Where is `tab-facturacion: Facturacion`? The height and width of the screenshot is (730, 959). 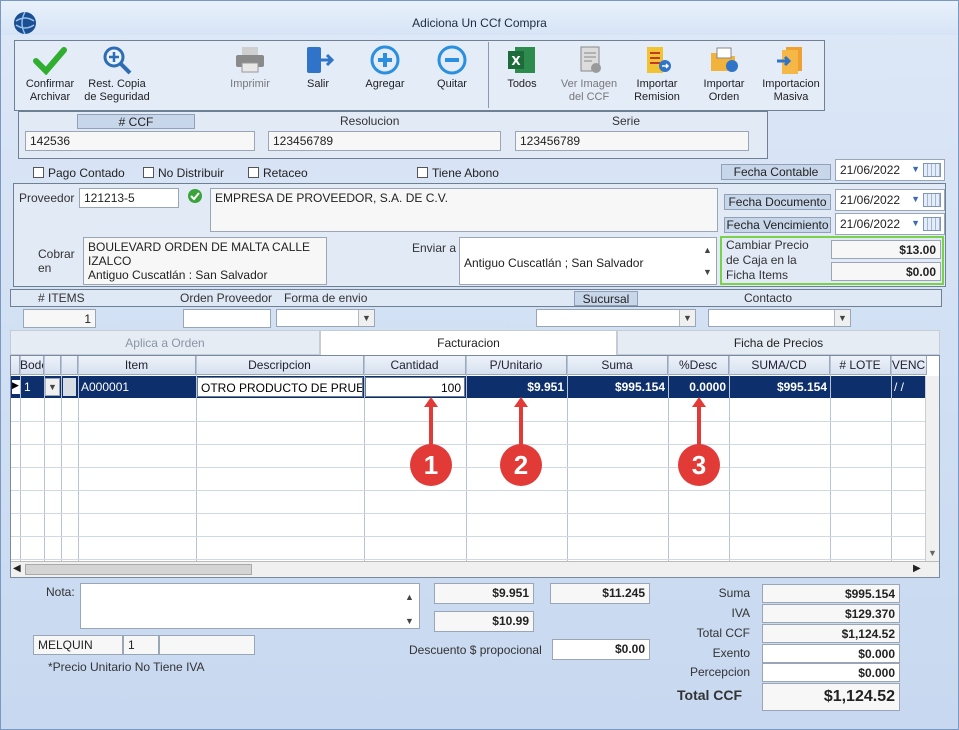
tab-facturacion: Facturacion is located at coordinates (468, 342).